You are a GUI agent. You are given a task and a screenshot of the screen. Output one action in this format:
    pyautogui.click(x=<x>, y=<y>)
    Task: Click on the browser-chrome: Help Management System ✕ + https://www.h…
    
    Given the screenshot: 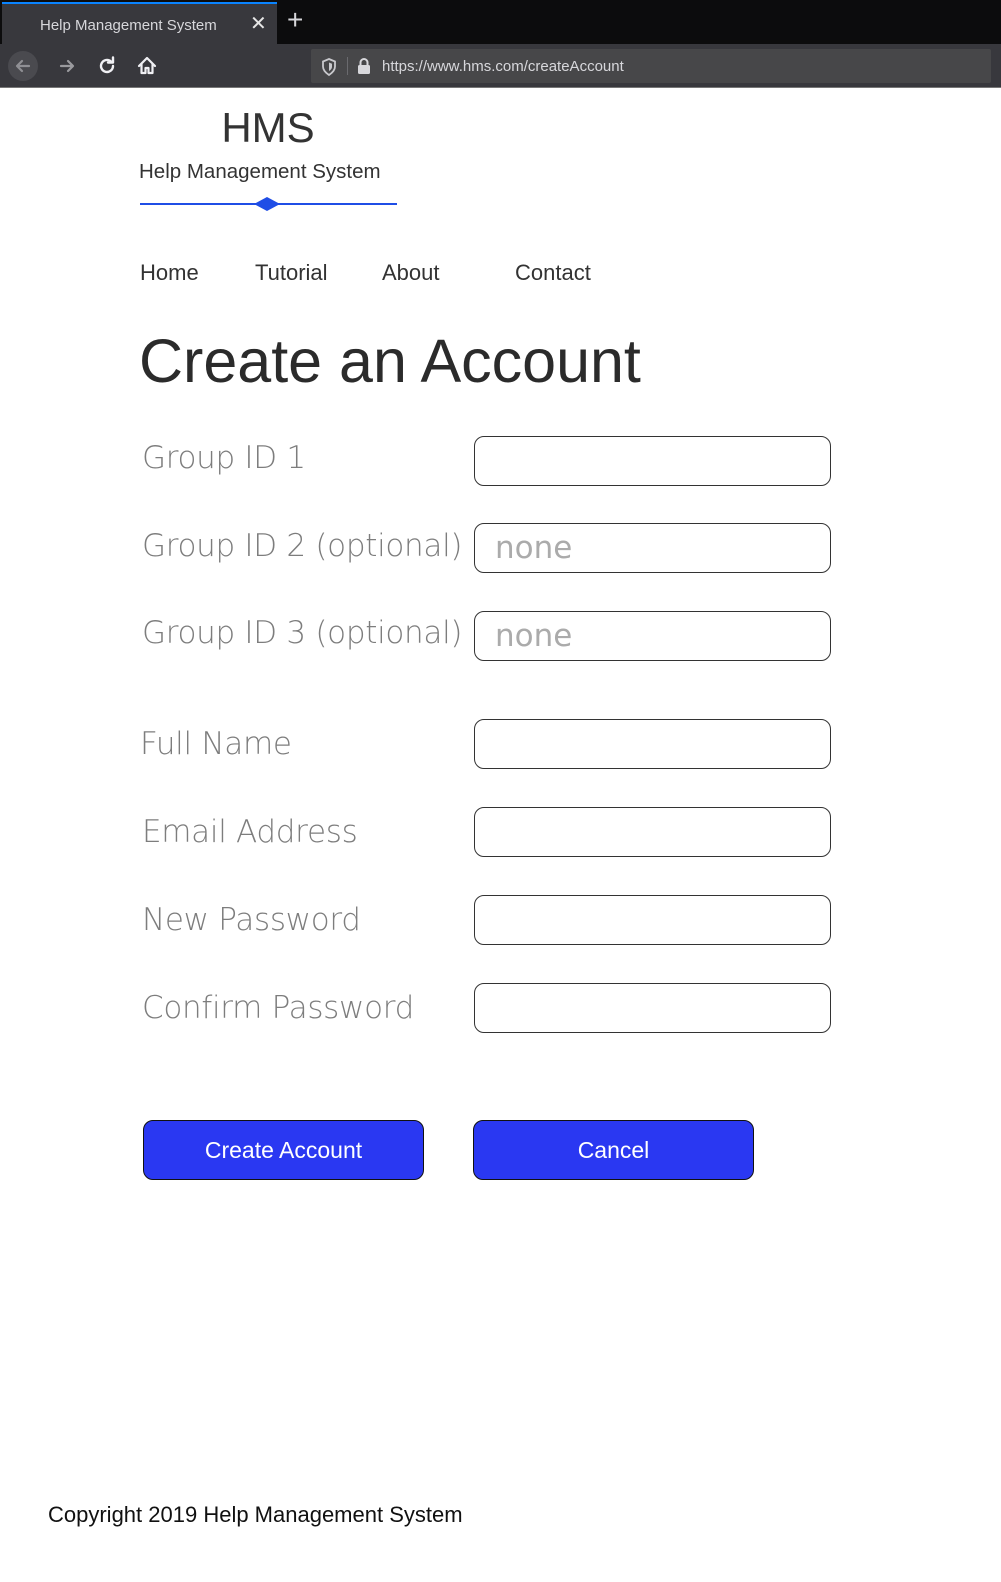 What is the action you would take?
    pyautogui.click(x=500, y=44)
    